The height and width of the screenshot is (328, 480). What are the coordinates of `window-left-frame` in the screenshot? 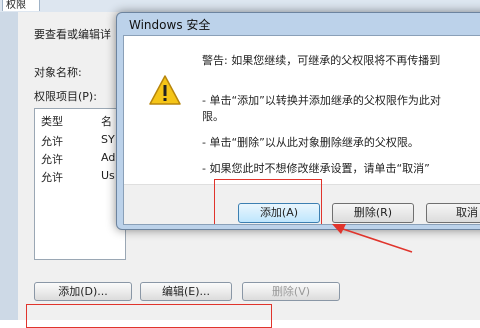 It's located at (9, 166).